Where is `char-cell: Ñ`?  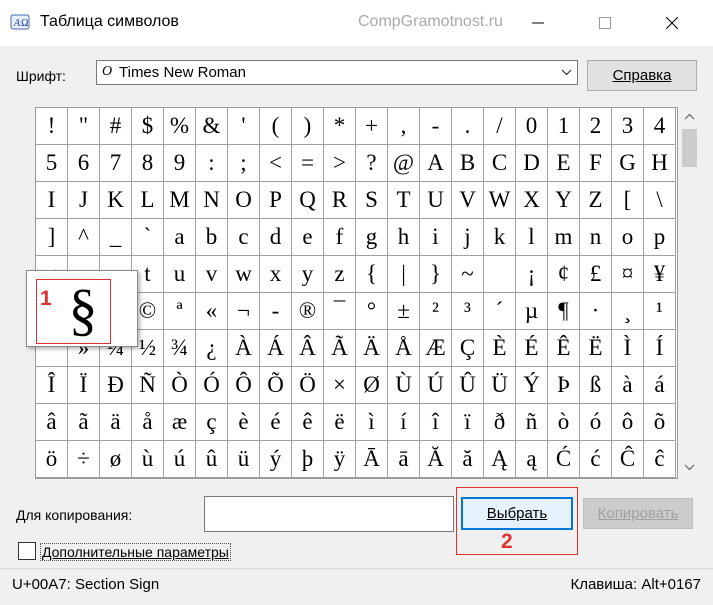 char-cell: Ñ is located at coordinates (148, 385).